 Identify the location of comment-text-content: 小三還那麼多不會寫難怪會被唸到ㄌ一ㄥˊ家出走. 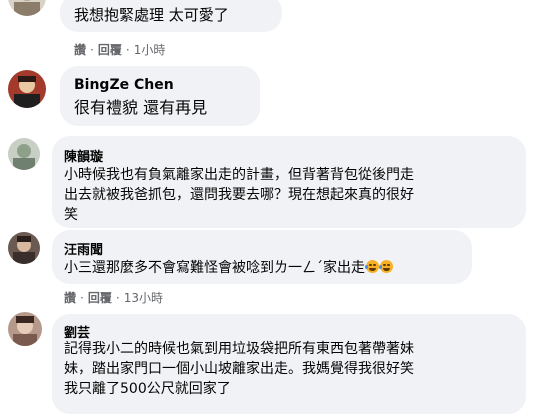
(214, 268).